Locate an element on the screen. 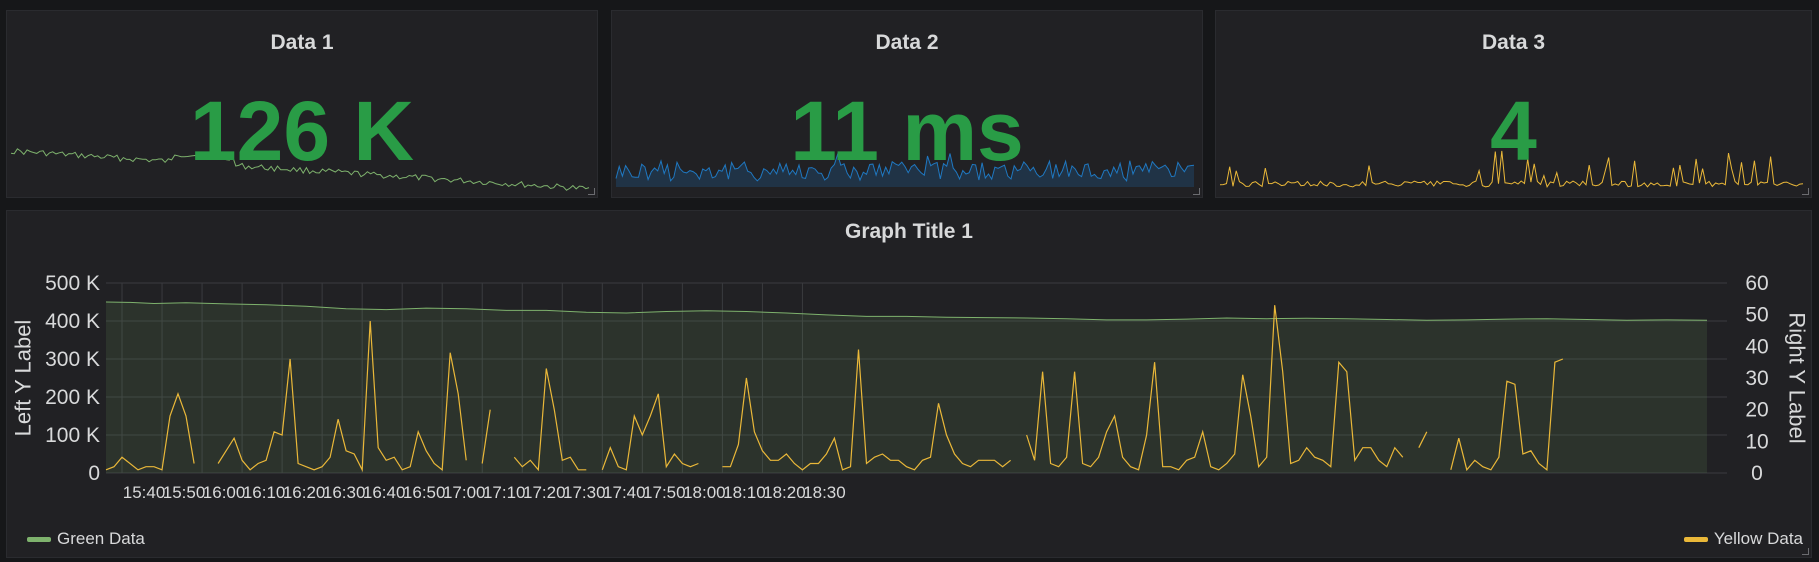  y-left-tick-label: 200 K is located at coordinates (72, 397).